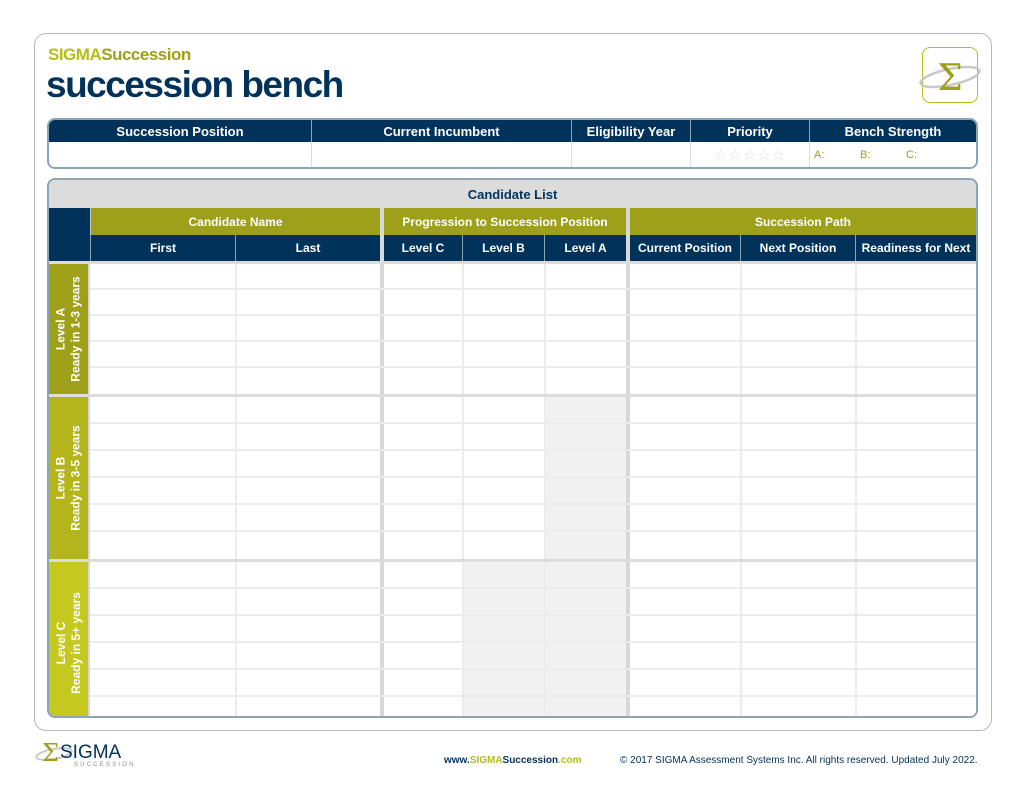 This screenshot has height=791, width=1024. Describe the element at coordinates (442, 154) in the screenshot. I see `current-incumbent-field` at that location.